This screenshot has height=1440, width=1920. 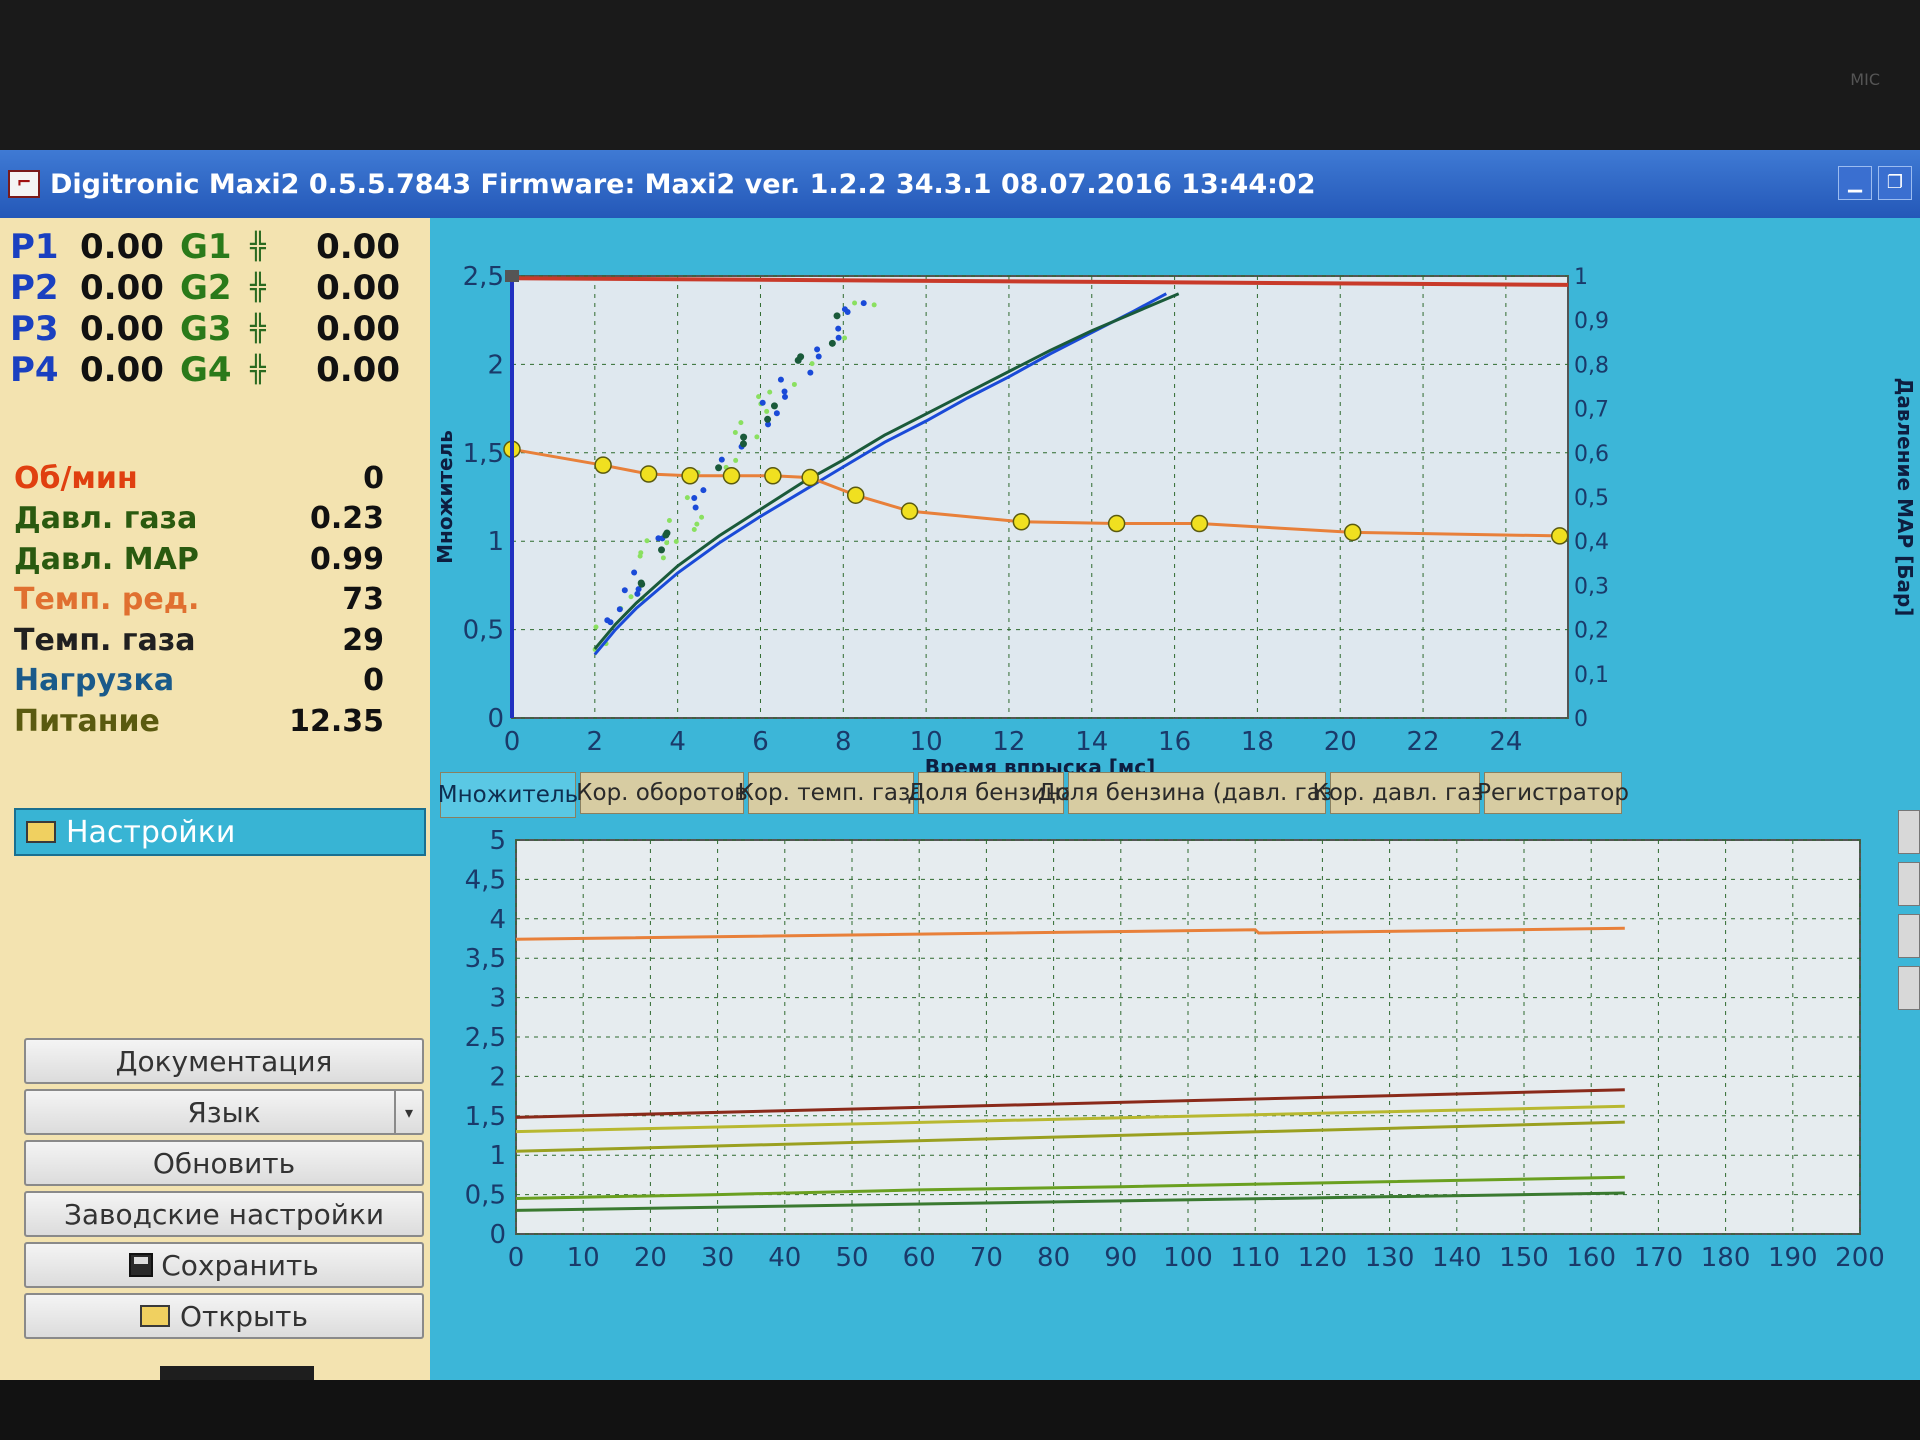 What do you see at coordinates (919, 1258) in the screenshot?
I see `x-tick-label: 60` at bounding box center [919, 1258].